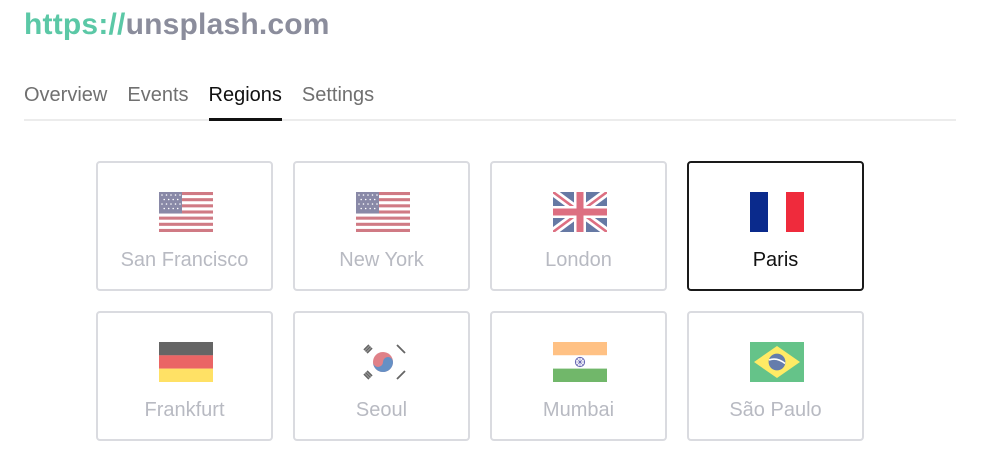 The height and width of the screenshot is (473, 1000). What do you see at coordinates (338, 100) in the screenshot?
I see `tab-settings: Settings` at bounding box center [338, 100].